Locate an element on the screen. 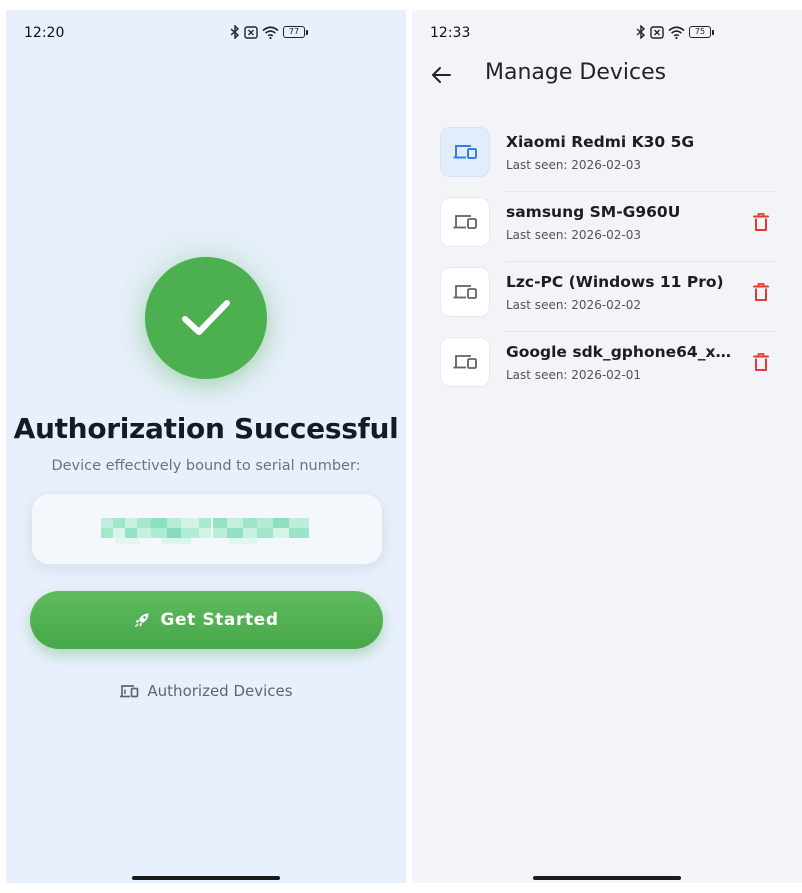  serial-number-redacted is located at coordinates (207, 529).